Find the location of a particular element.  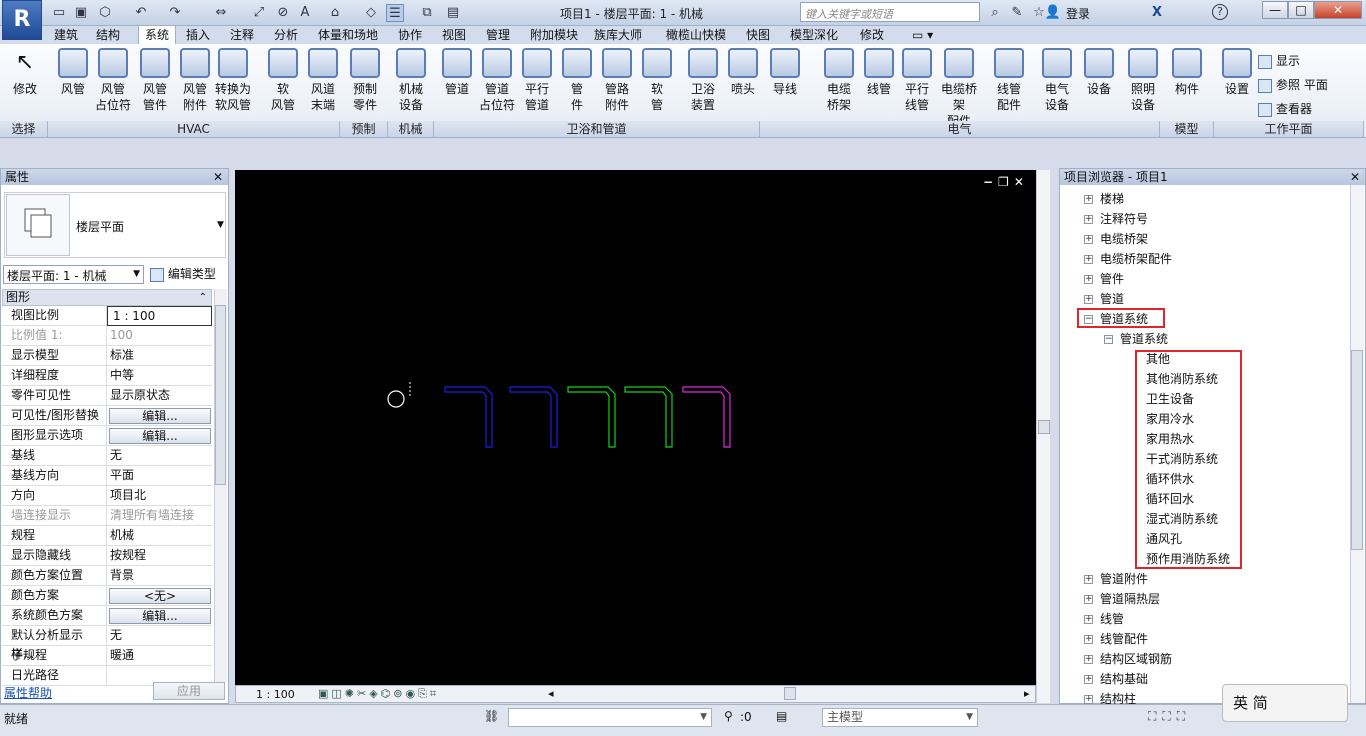

panel-2: 预制 is located at coordinates (364, 129).